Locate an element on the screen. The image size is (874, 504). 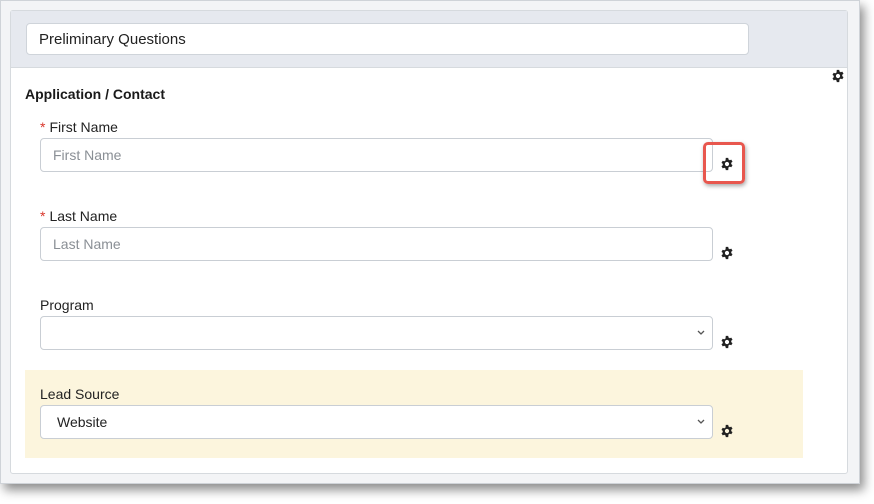
section-heading: Application / Contact is located at coordinates (95, 94).